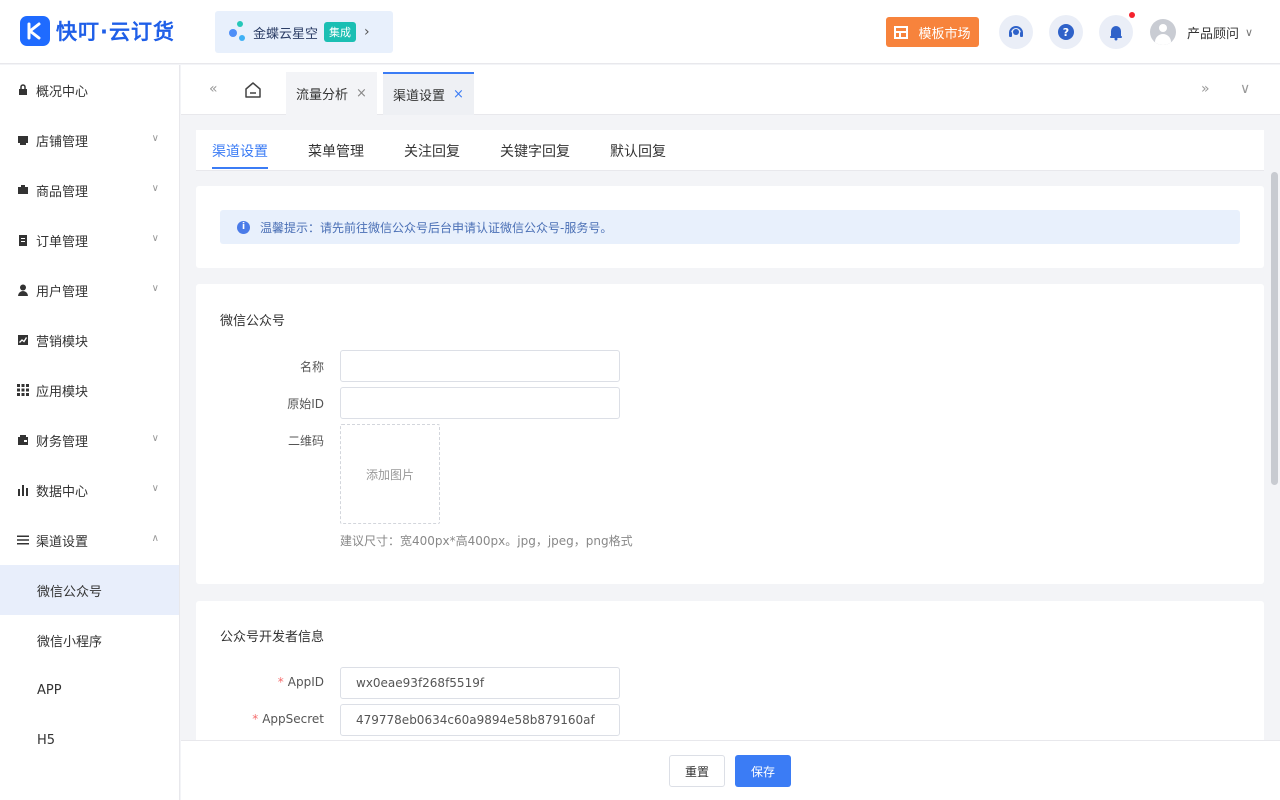  Describe the element at coordinates (213, 89) in the screenshot. I see `scroll-tabs-left-icon: «` at that location.